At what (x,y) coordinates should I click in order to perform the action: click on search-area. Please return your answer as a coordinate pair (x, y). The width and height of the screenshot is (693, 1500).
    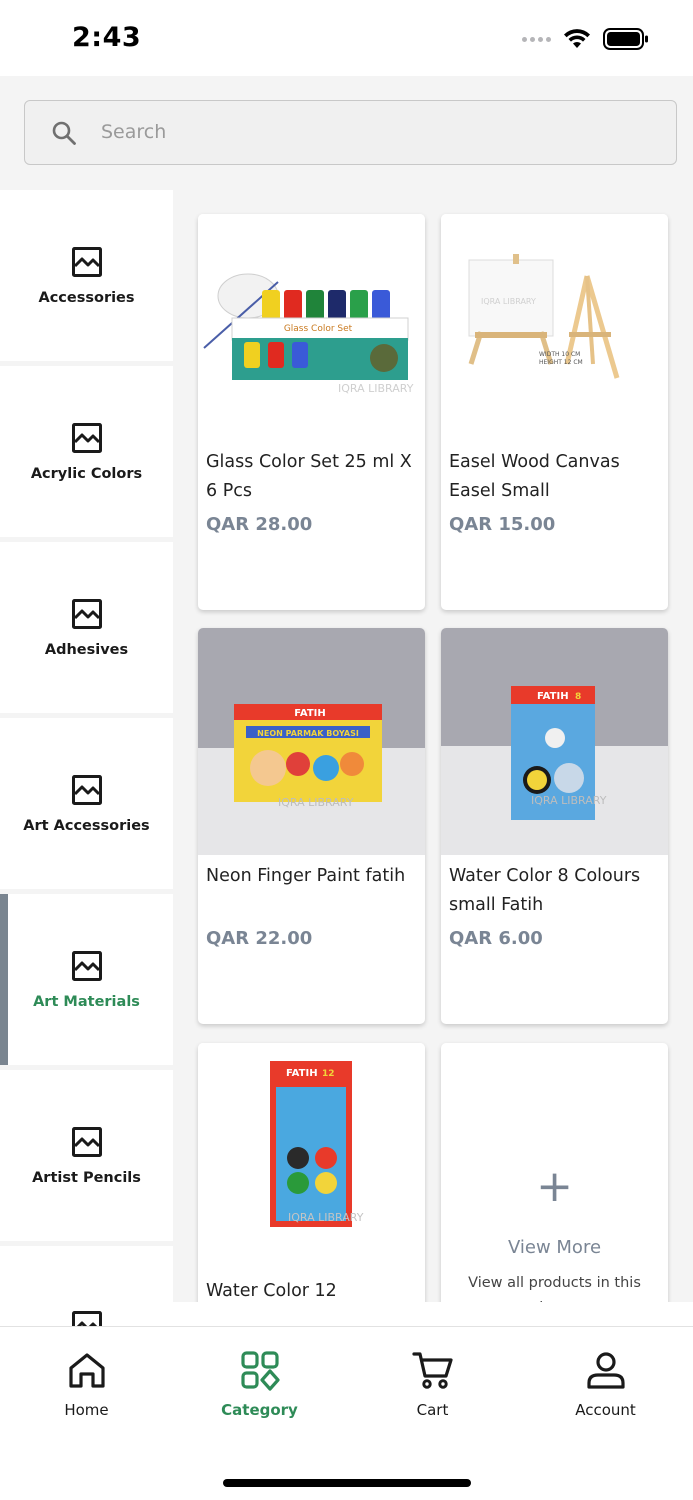
    Looking at the image, I should click on (346, 133).